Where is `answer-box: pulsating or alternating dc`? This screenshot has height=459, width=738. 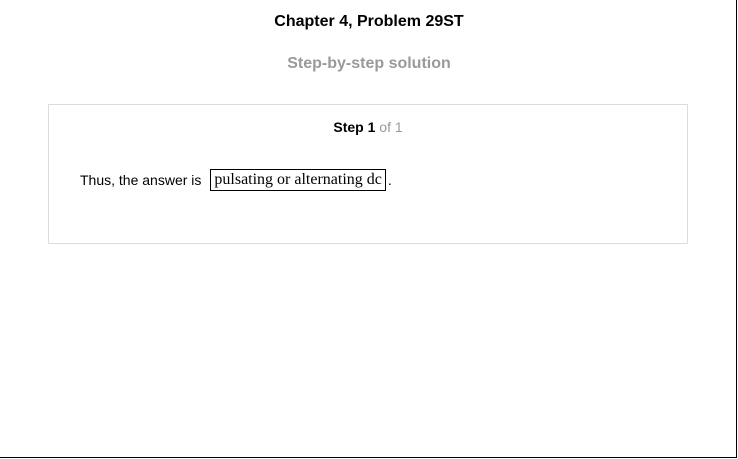 answer-box: pulsating or alternating dc is located at coordinates (298, 180).